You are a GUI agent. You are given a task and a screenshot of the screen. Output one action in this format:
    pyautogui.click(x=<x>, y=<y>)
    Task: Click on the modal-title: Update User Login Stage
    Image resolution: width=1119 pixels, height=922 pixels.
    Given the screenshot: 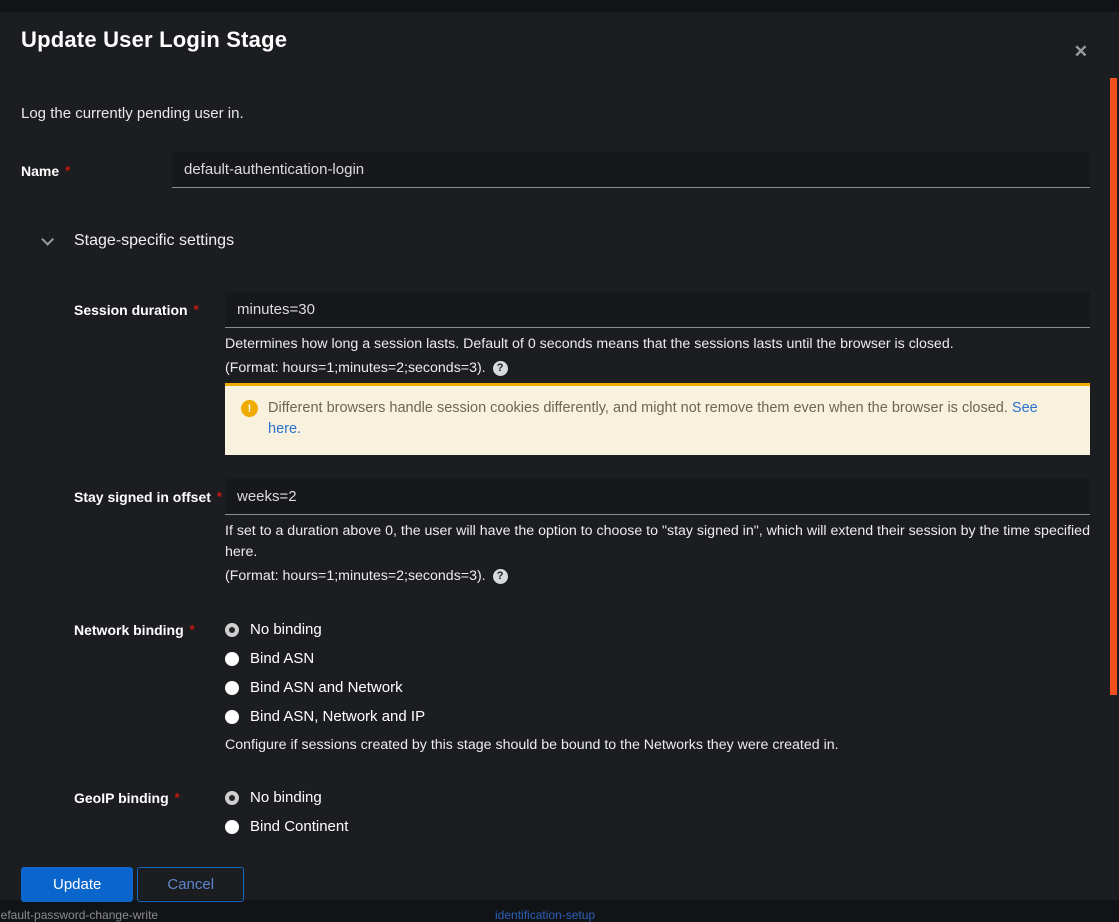 What is the action you would take?
    pyautogui.click(x=154, y=39)
    